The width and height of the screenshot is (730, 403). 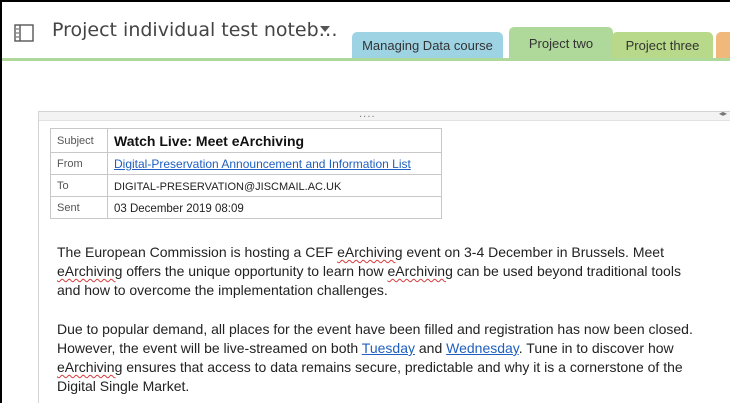 I want to click on resize-arrows-icon: ◂▸, so click(x=723, y=113).